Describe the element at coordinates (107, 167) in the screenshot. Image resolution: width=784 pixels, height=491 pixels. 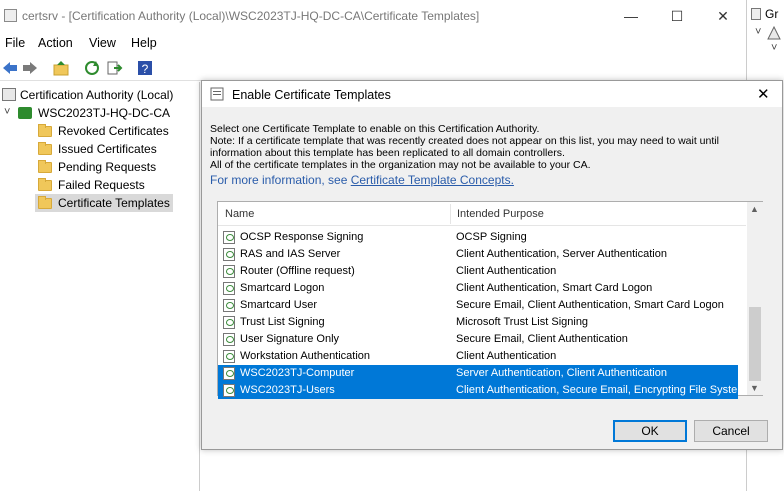
I see `tree-item-label: Pending Requests` at that location.